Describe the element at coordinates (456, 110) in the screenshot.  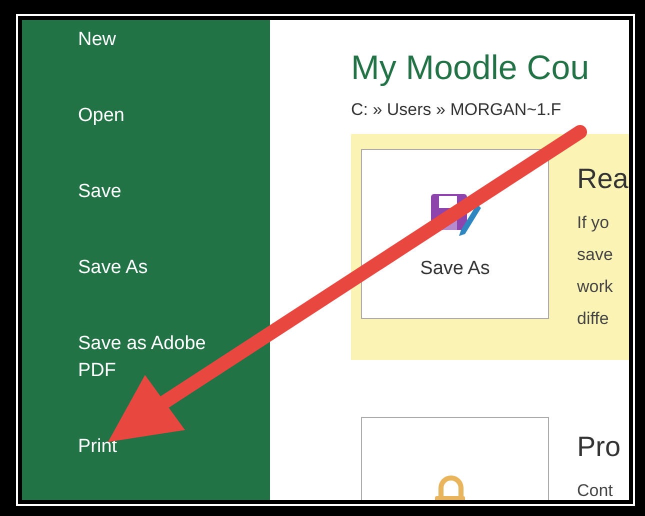
I see `file-path: C: » Users » MORGAN~1.F` at that location.